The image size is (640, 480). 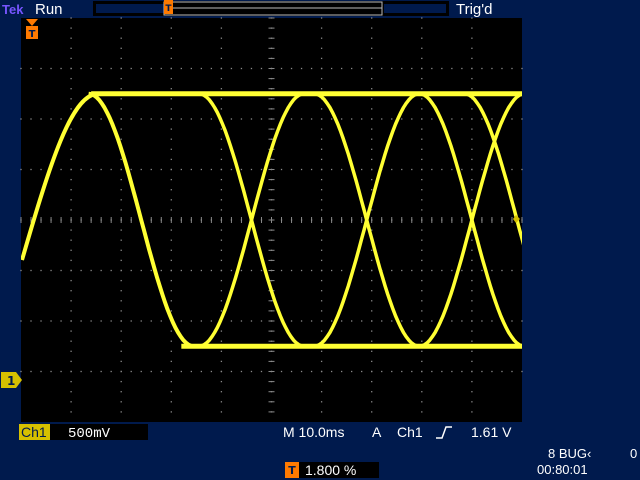 What do you see at coordinates (292, 470) in the screenshot?
I see `trigger-position-readout-icon: T` at bounding box center [292, 470].